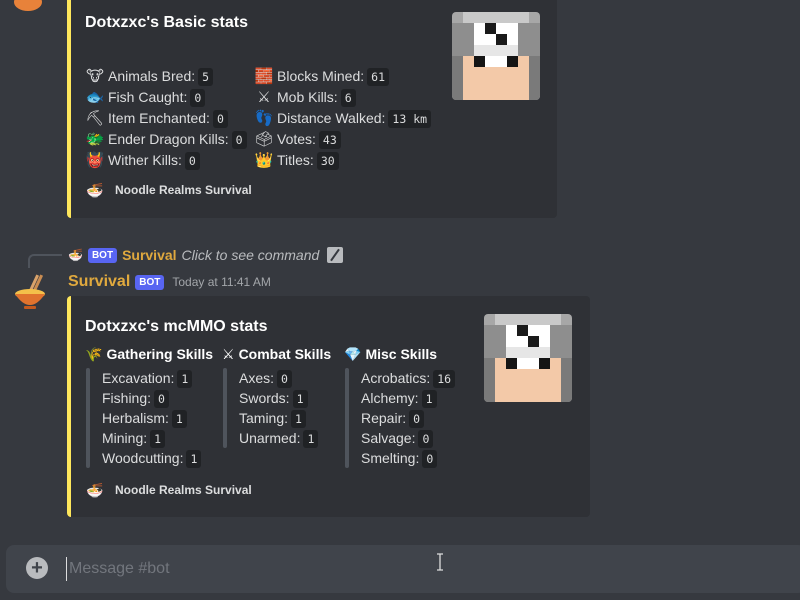  What do you see at coordinates (416, 569) in the screenshot?
I see `message-input` at bounding box center [416, 569].